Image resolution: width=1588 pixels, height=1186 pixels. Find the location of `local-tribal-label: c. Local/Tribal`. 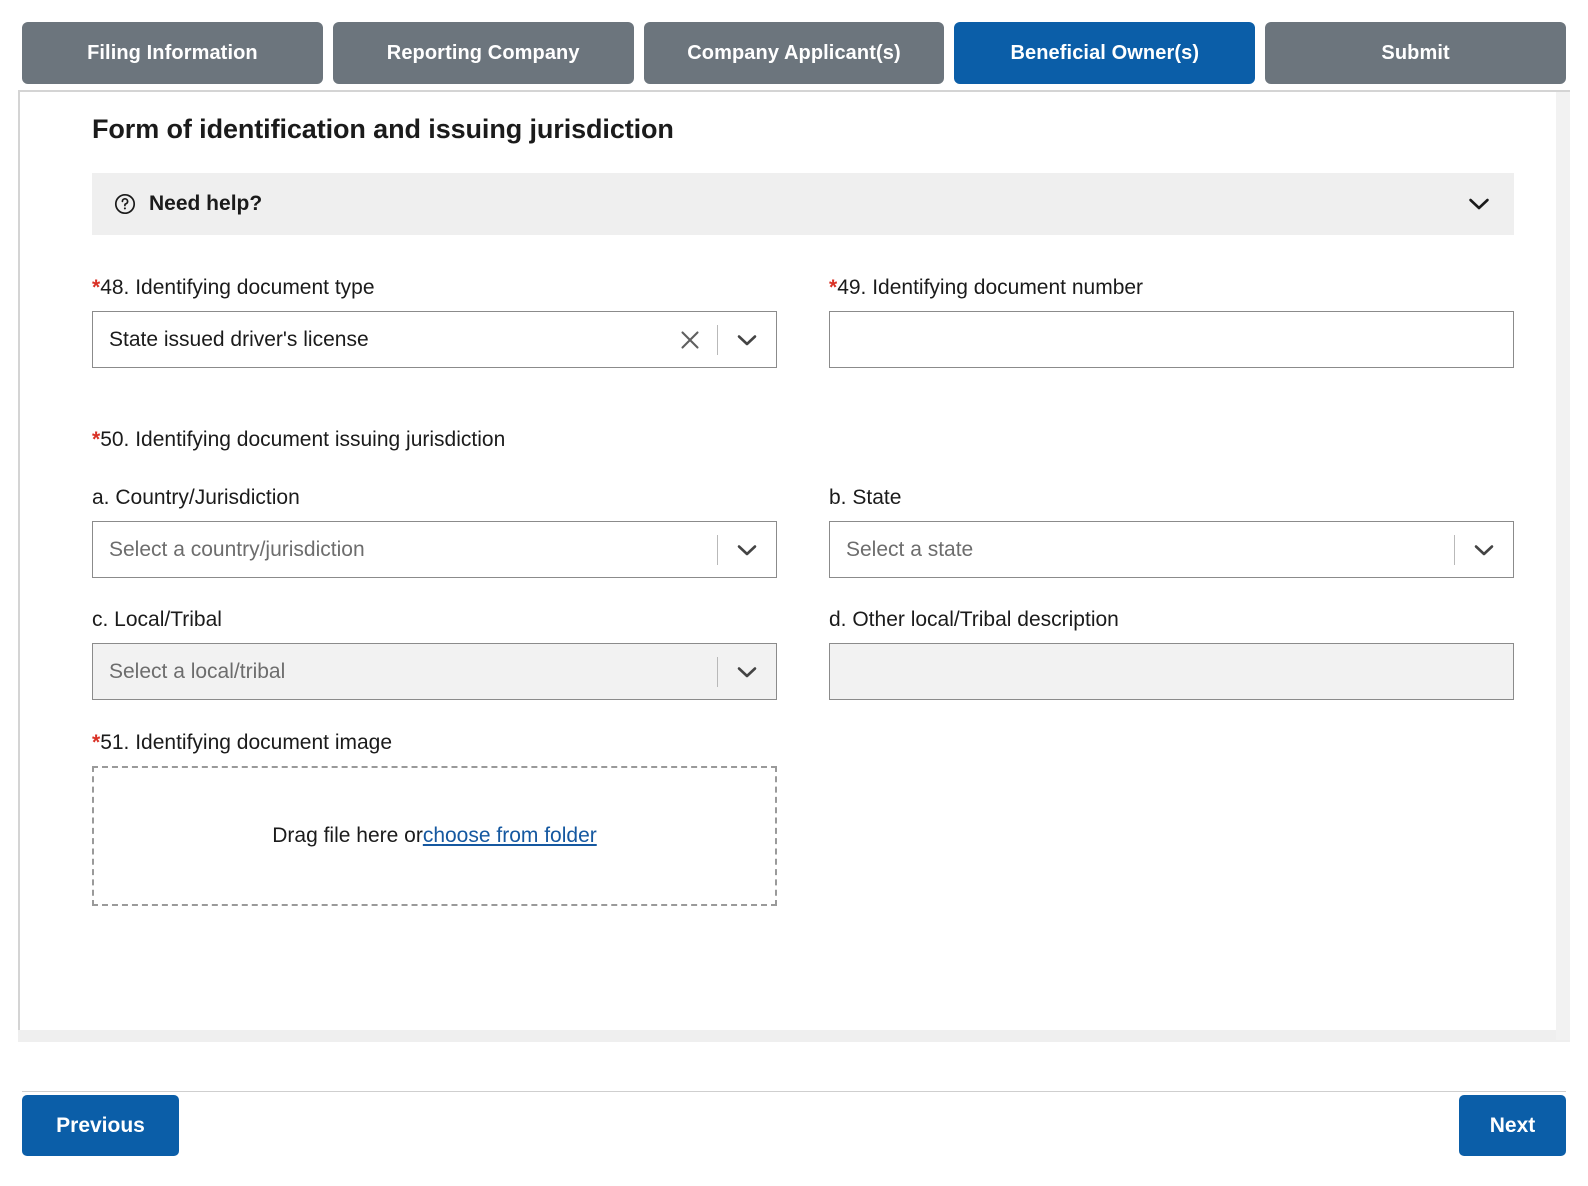

local-tribal-label: c. Local/Tribal is located at coordinates (157, 620).